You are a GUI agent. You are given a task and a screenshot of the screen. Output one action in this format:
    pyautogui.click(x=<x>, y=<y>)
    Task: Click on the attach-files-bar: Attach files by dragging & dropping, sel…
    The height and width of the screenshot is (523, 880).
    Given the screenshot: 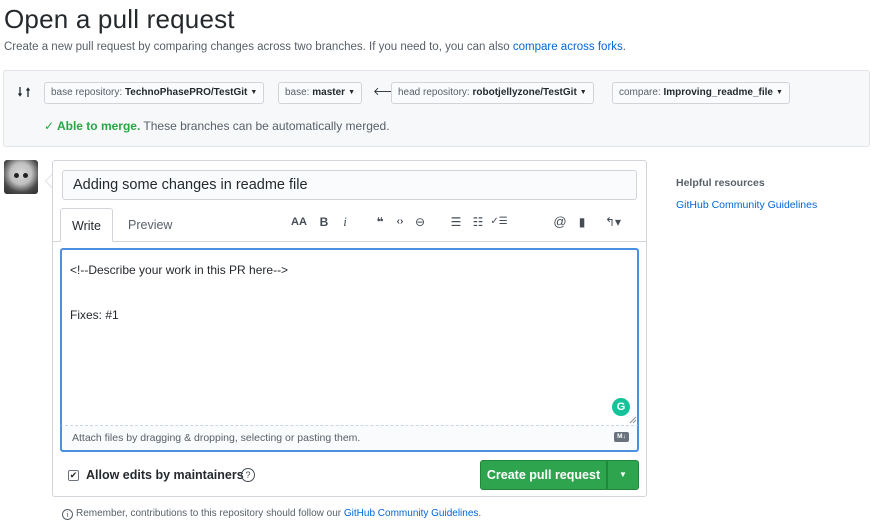 What is the action you would take?
    pyautogui.click(x=349, y=439)
    